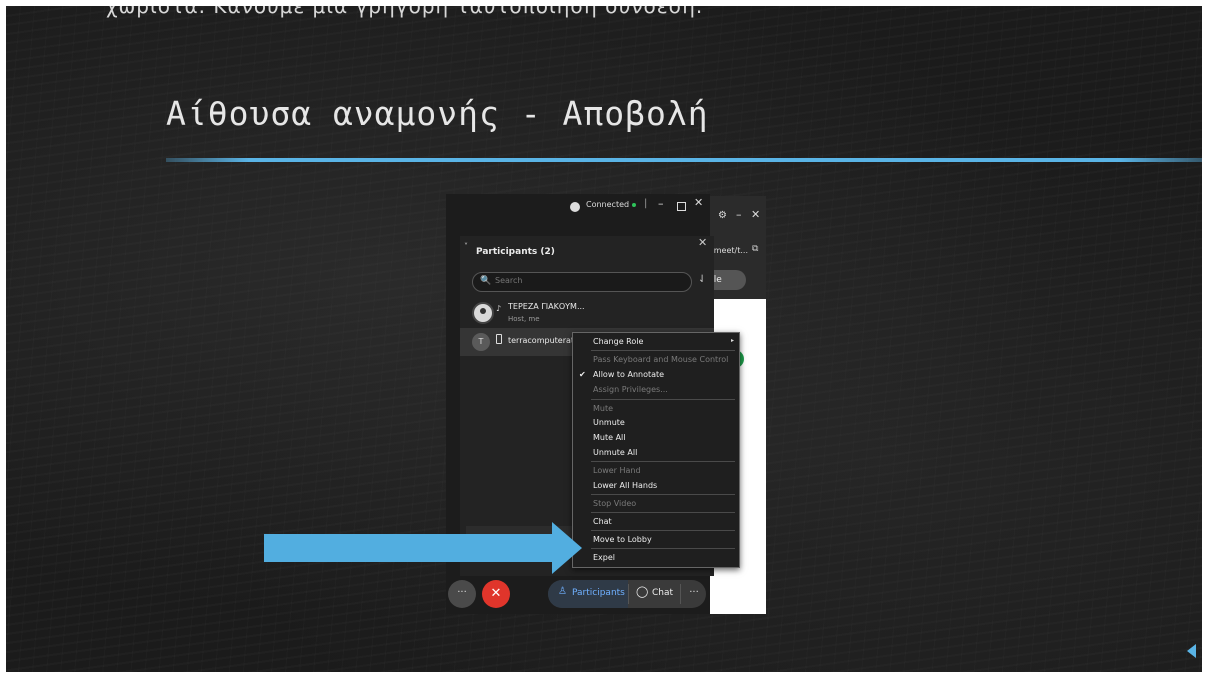 Image resolution: width=1208 pixels, height=678 pixels. Describe the element at coordinates (698, 202) in the screenshot. I see `close-window-button: ✕` at that location.